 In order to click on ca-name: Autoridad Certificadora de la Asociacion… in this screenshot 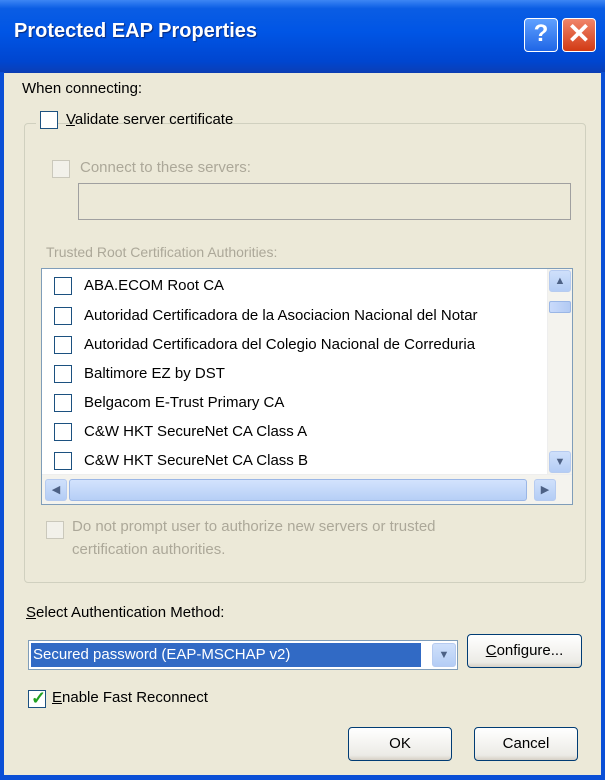, I will do `click(281, 315)`.